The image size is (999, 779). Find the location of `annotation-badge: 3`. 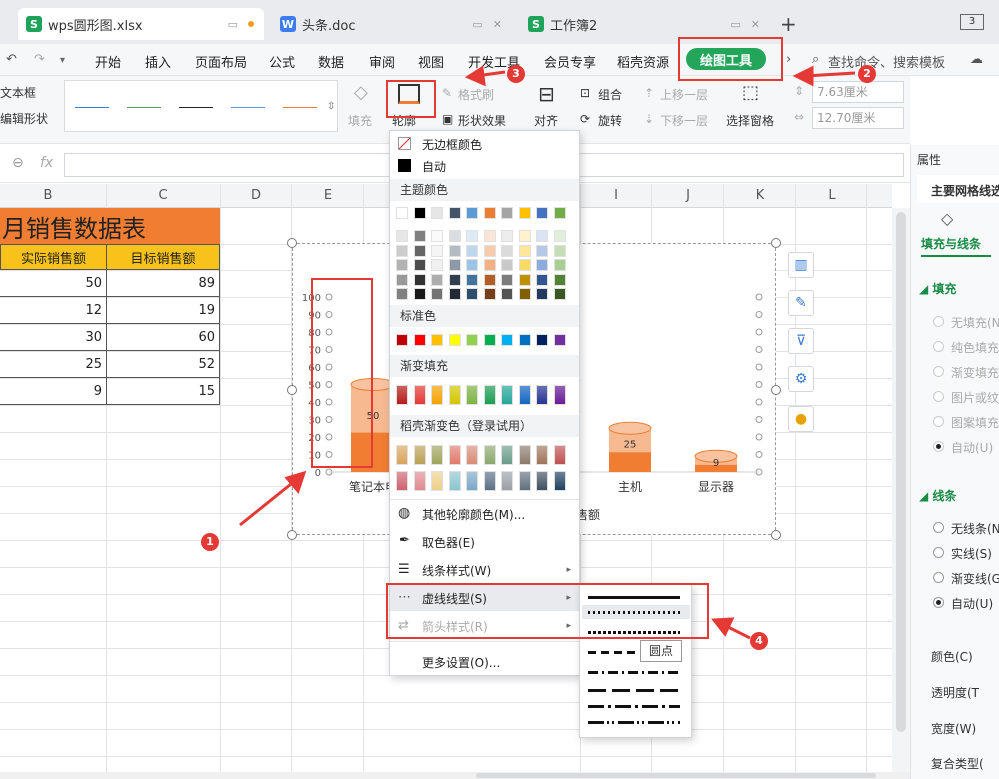

annotation-badge: 3 is located at coordinates (516, 74).